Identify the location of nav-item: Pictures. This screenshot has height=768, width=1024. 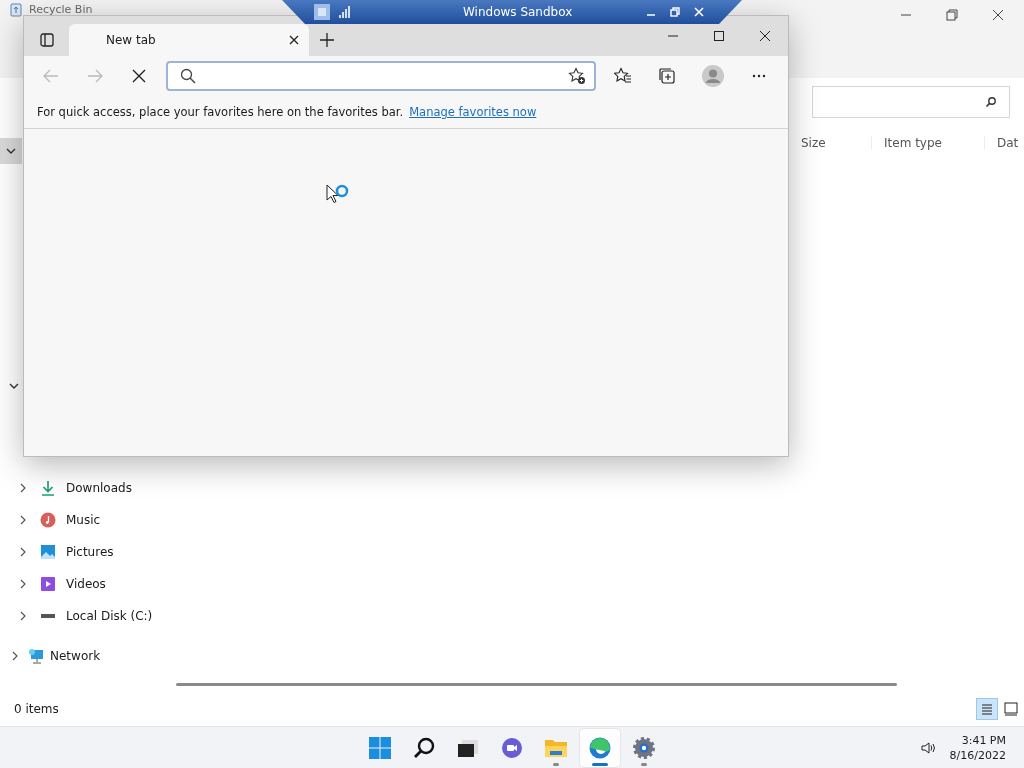
(90, 552).